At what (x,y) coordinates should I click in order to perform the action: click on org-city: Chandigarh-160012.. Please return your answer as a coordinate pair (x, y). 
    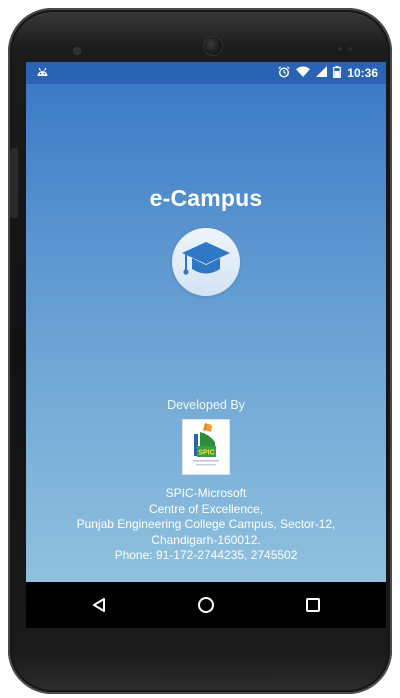
    Looking at the image, I should click on (206, 539).